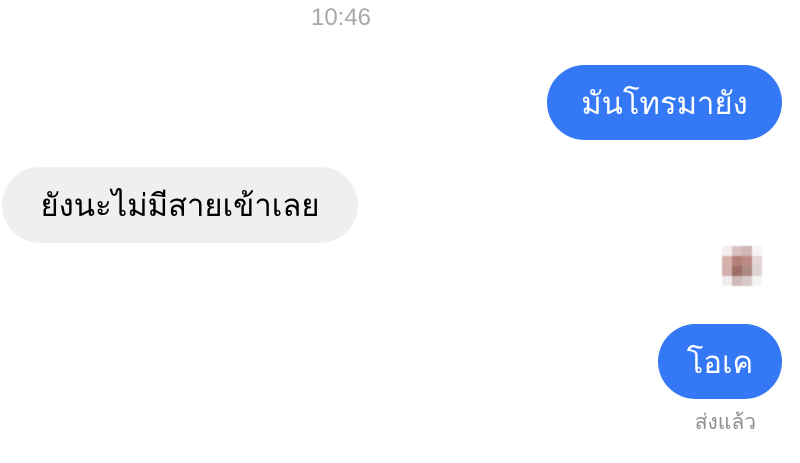  I want to click on message-text: มันโทรมายัง, so click(664, 103).